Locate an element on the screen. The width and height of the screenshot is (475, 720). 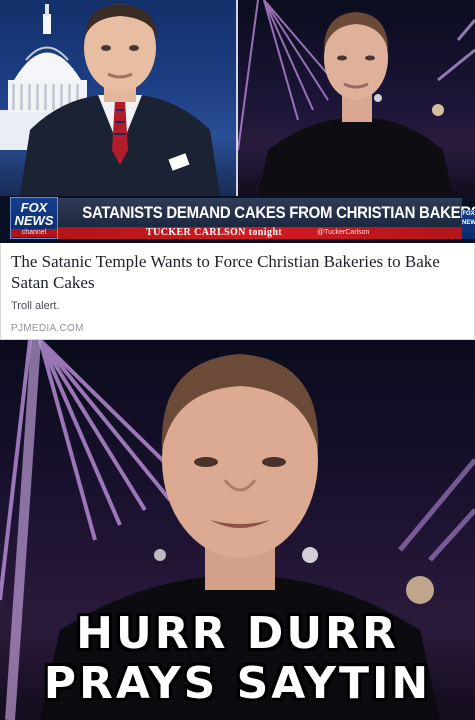
guest-figure is located at coordinates (356, 98).